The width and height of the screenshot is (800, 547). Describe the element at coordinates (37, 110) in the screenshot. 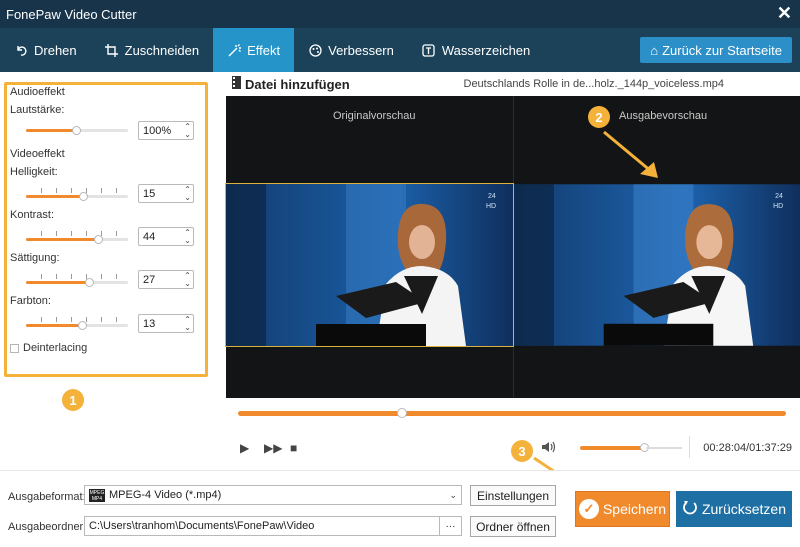

I see `volume-label: Lautstärke:` at that location.